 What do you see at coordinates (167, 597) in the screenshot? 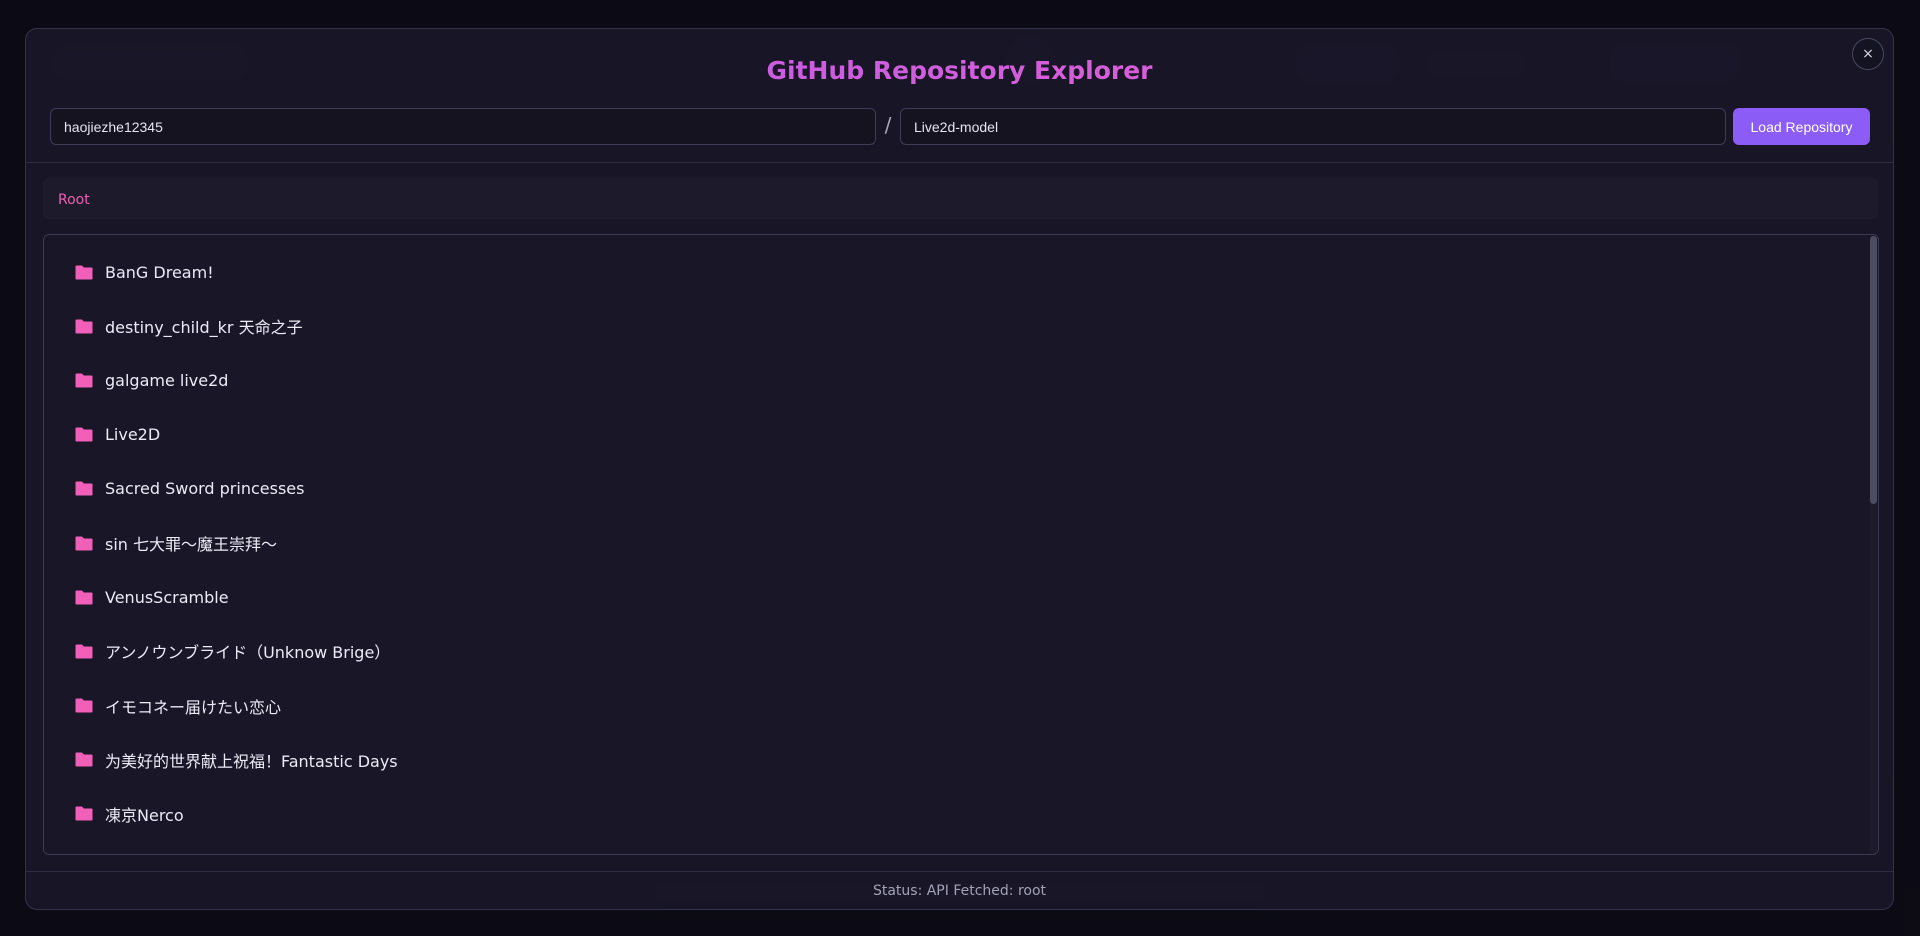
I see `file-name: VenusScramble` at bounding box center [167, 597].